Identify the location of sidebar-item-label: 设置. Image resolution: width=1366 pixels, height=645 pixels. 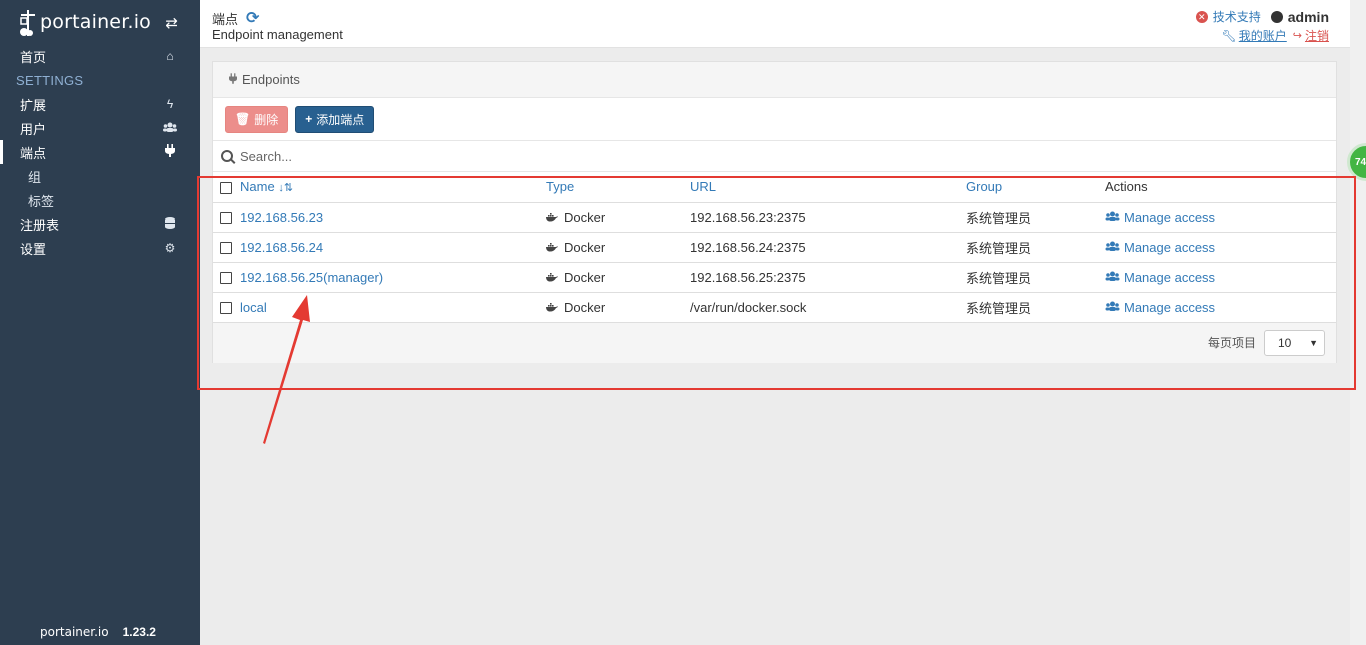
(33, 249).